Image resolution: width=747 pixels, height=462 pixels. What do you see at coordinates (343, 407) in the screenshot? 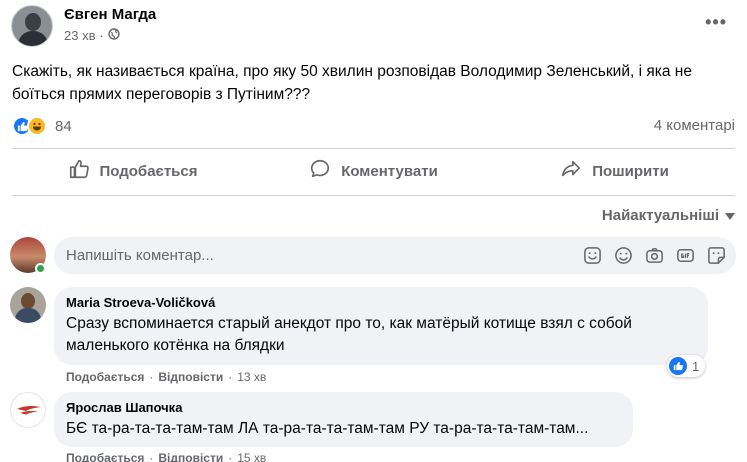
I see `comment-author-name: Ярослав Шапочка` at bounding box center [343, 407].